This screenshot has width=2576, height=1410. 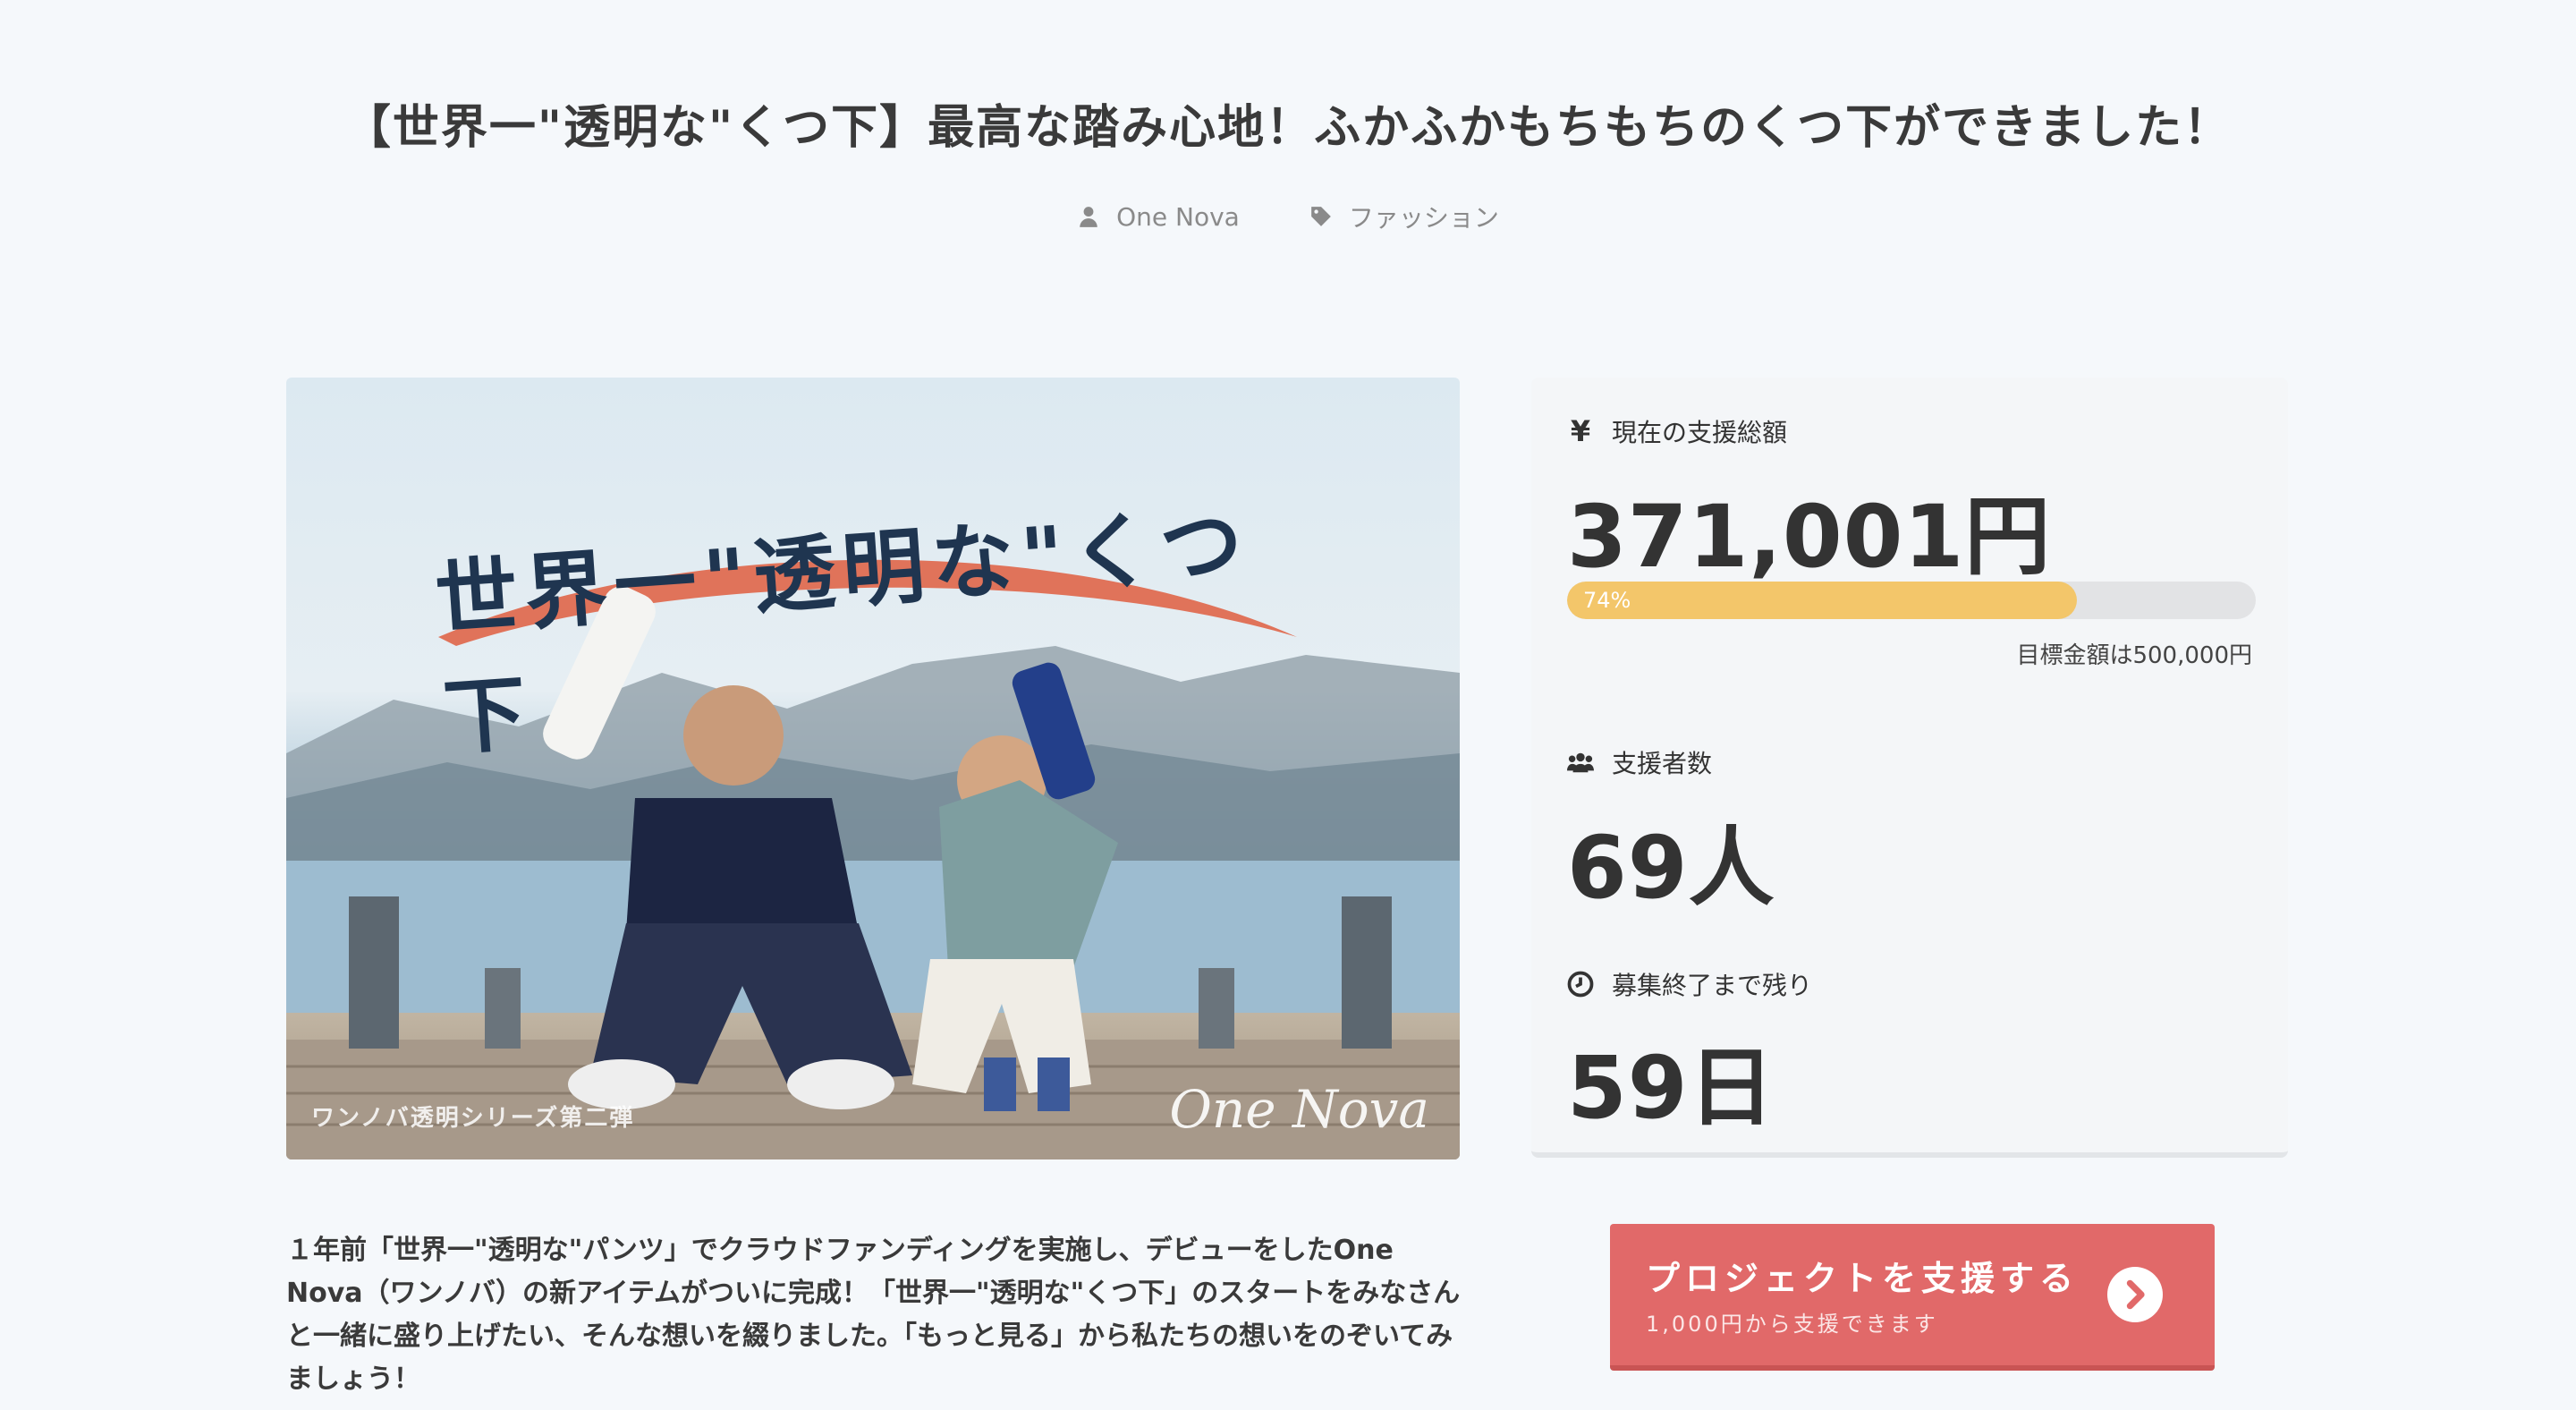 I want to click on remaining-label-row: 募集終了まで残り, so click(x=1689, y=984).